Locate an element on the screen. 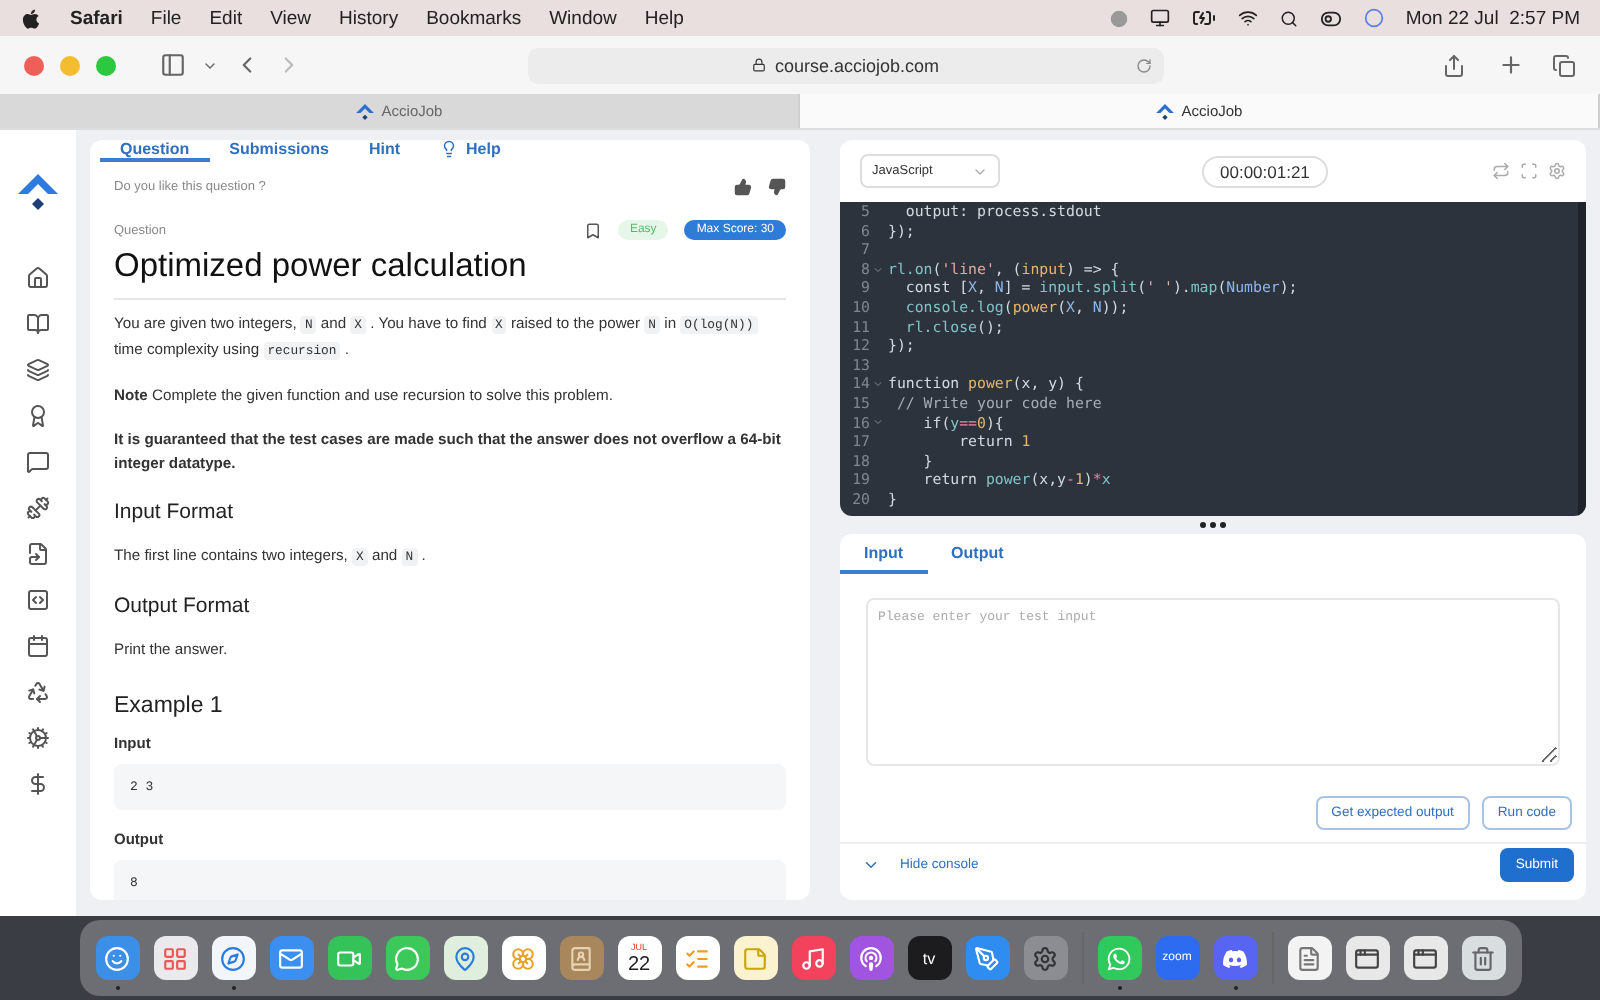  grid-icon is located at coordinates (175, 958).